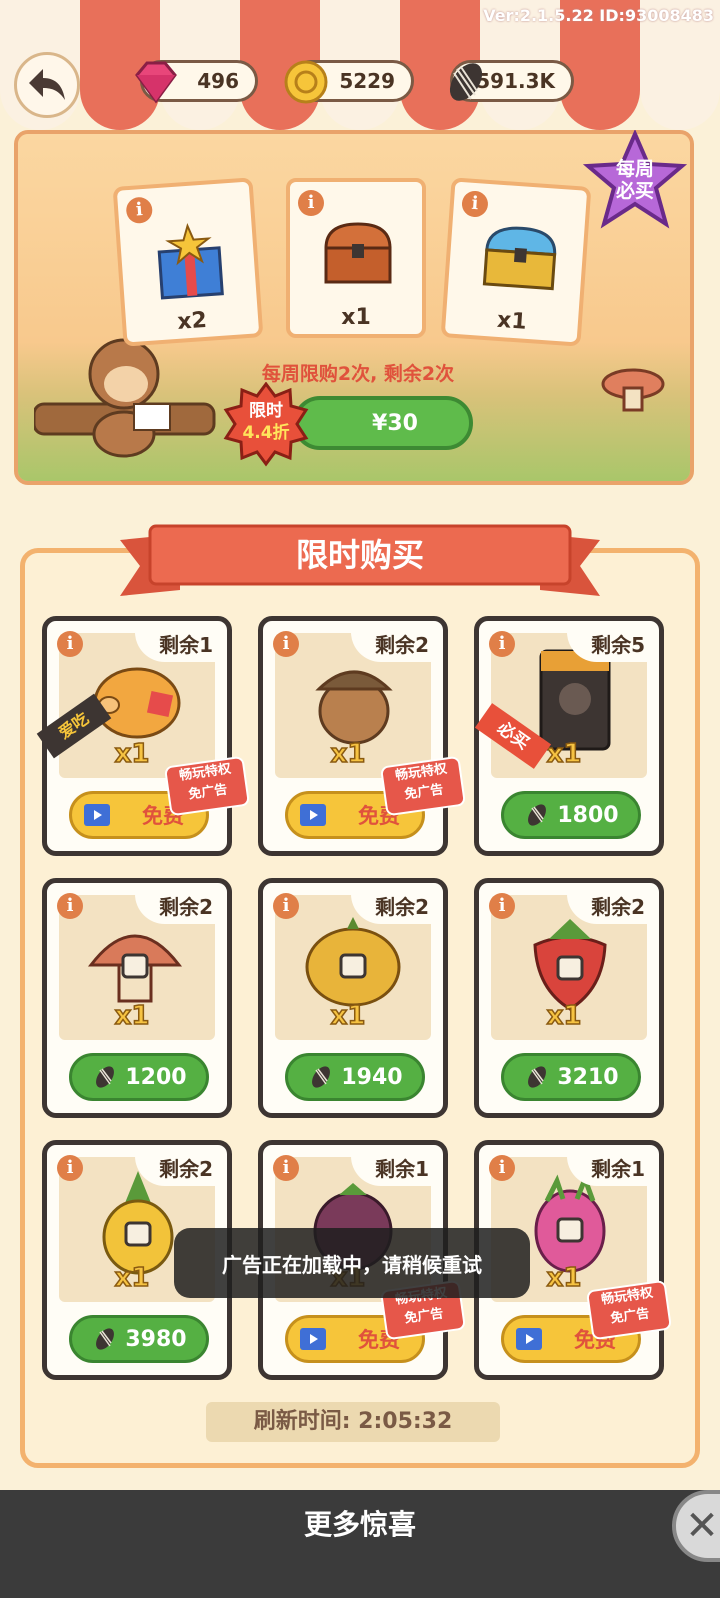 Image resolution: width=720 pixels, height=1598 pixels. What do you see at coordinates (218, 81) in the screenshot?
I see `gem-count: 496` at bounding box center [218, 81].